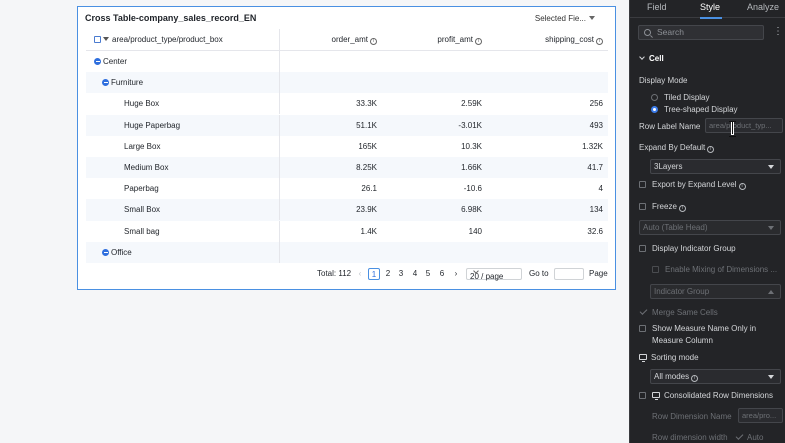 The width and height of the screenshot is (785, 443). Describe the element at coordinates (183, 167) in the screenshot. I see `row-label-cell: Medium Box` at that location.